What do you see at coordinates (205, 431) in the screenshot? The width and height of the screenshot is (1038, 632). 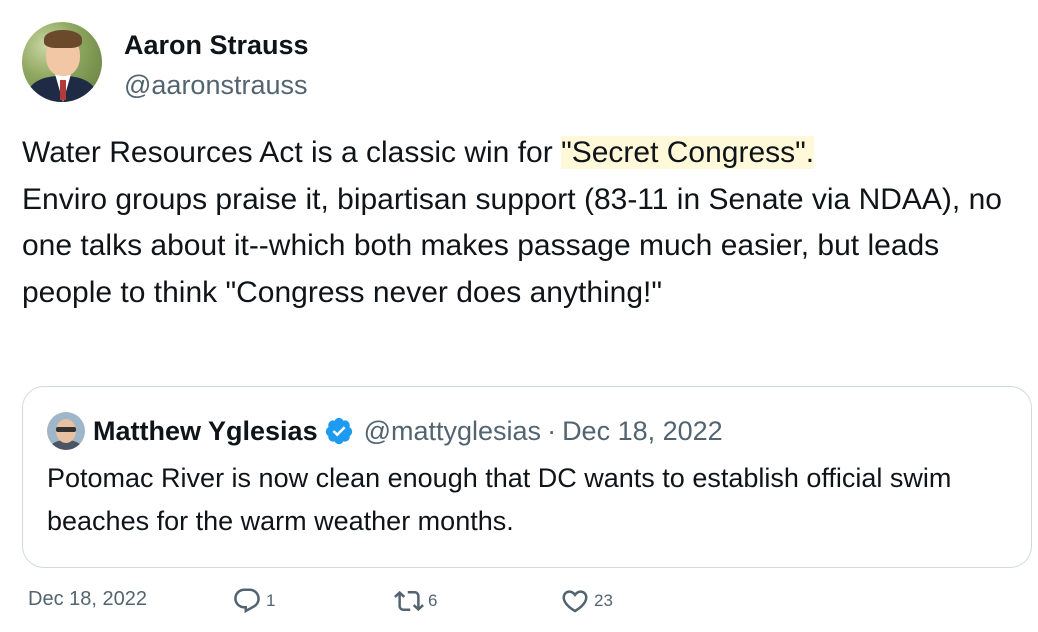 I see `quoted-author-display-name: Matthew Yglesias` at bounding box center [205, 431].